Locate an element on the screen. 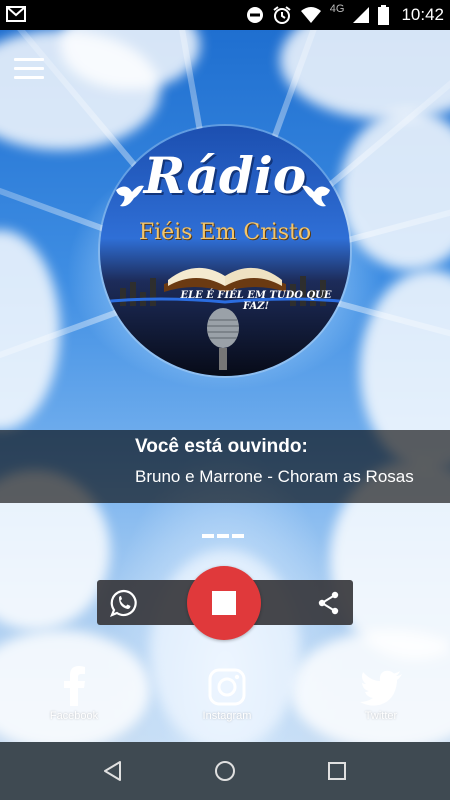  twitter-link: Twitter is located at coordinates (381, 692).